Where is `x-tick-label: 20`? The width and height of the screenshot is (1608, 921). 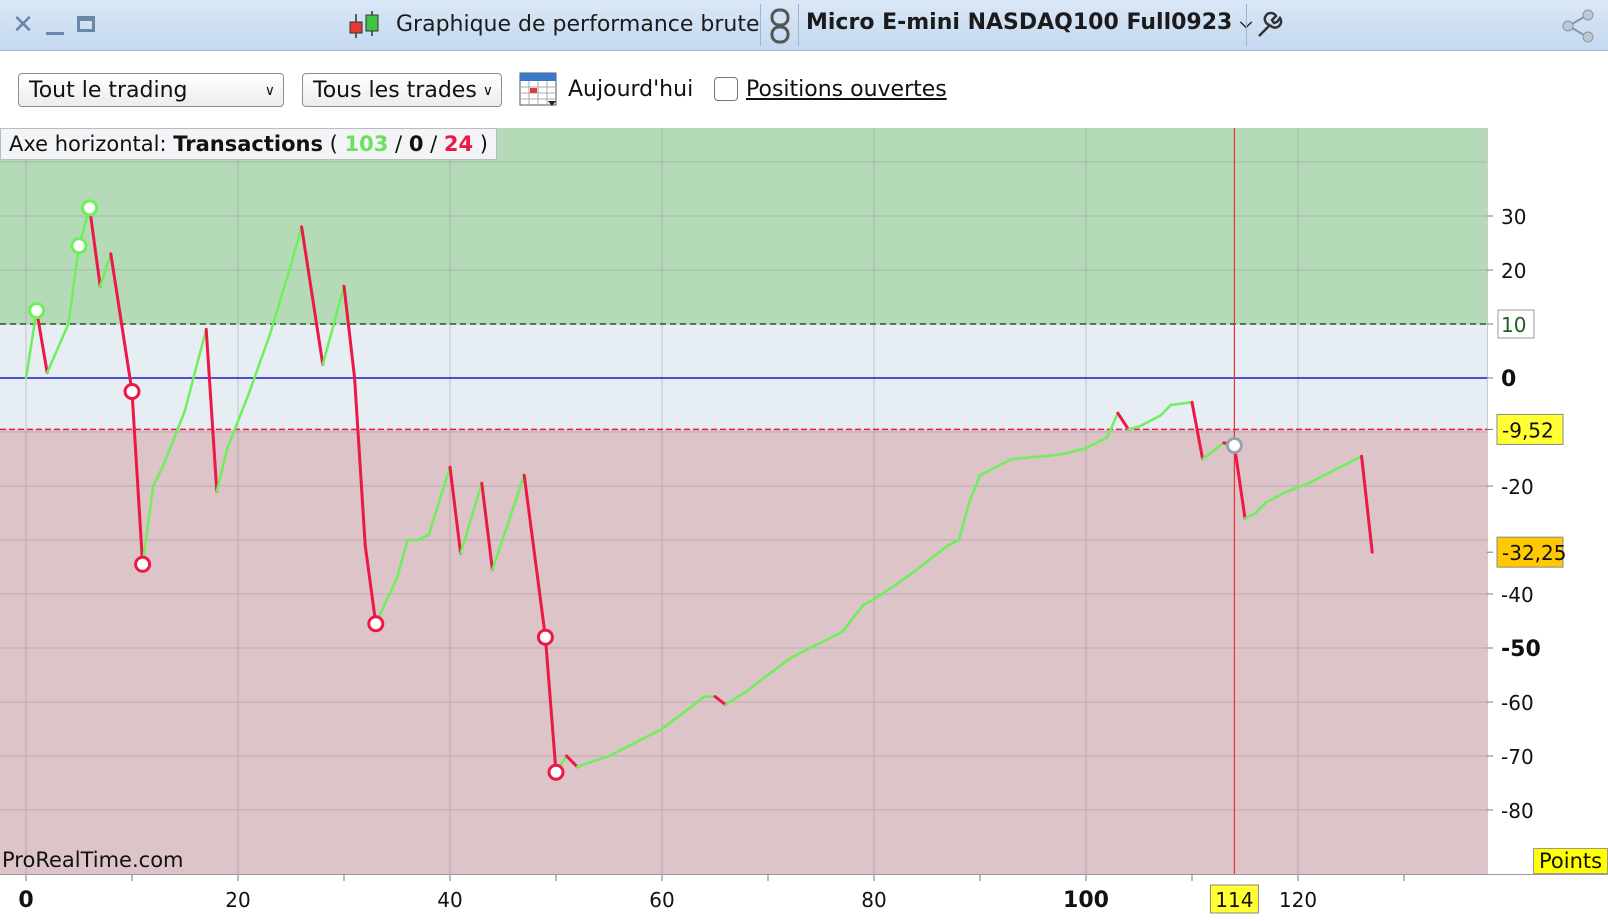 x-tick-label: 20 is located at coordinates (237, 900).